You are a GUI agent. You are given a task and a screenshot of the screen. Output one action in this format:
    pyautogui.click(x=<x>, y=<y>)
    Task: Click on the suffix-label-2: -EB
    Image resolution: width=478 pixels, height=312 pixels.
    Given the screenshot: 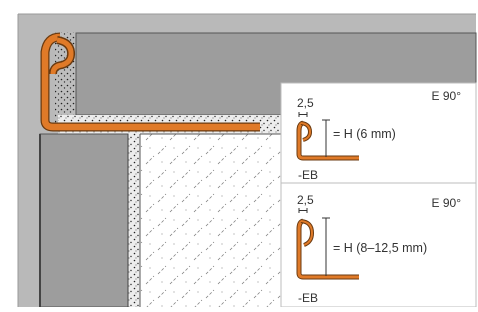 What is the action you would take?
    pyautogui.click(x=308, y=298)
    